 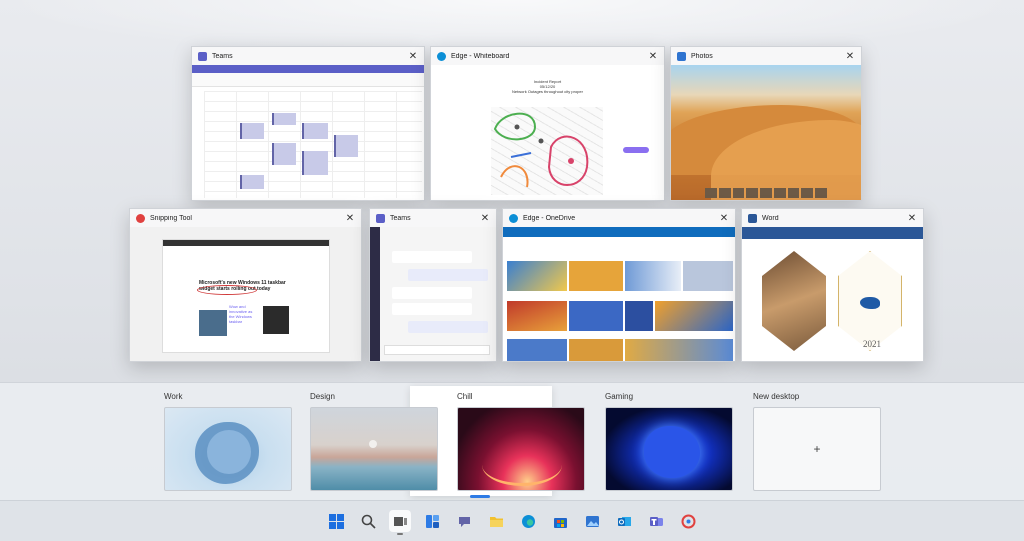 I want to click on moon, so click(x=373, y=444).